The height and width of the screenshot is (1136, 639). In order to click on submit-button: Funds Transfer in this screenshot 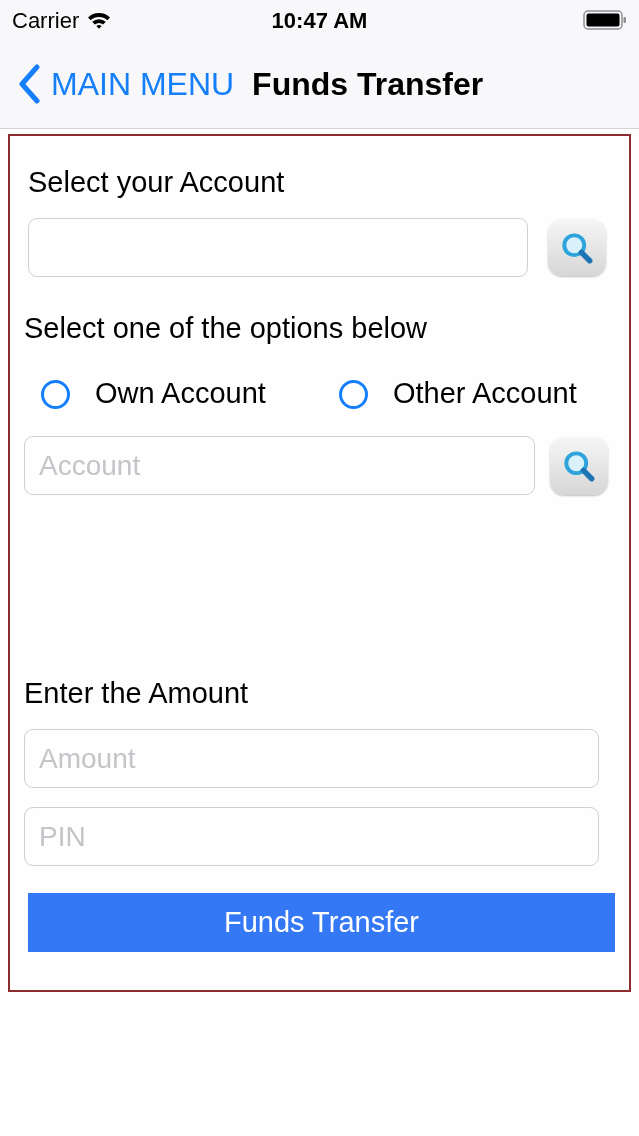, I will do `click(321, 922)`.